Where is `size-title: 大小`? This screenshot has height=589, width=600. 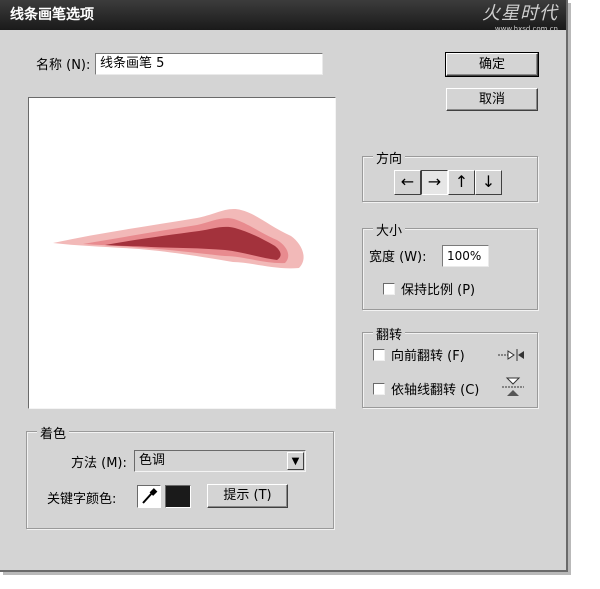 size-title: 大小 is located at coordinates (389, 229).